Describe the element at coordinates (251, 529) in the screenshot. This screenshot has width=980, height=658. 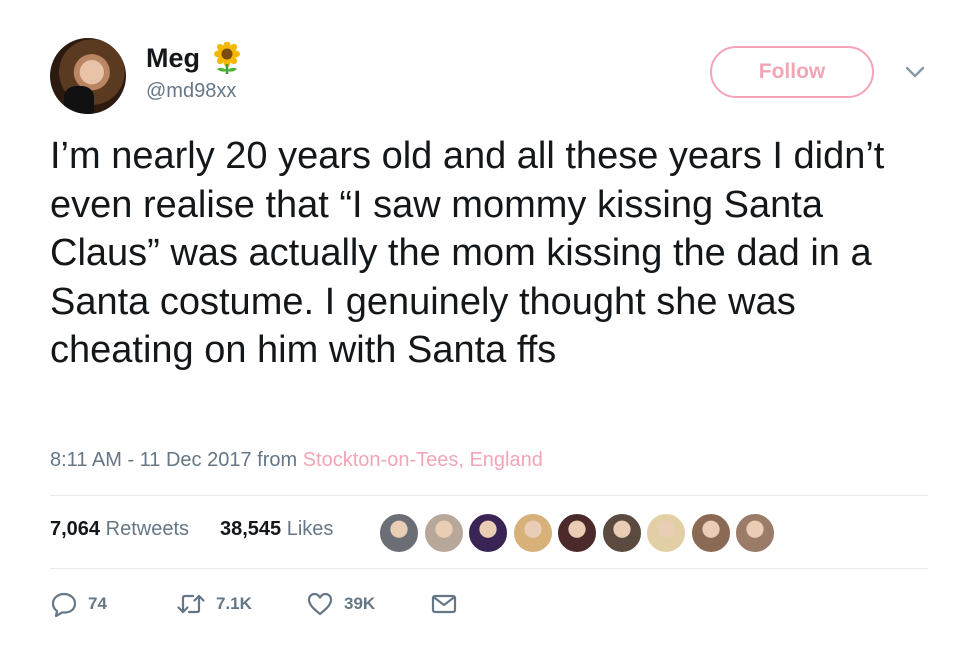
I see `likes-count: 38,545` at that location.